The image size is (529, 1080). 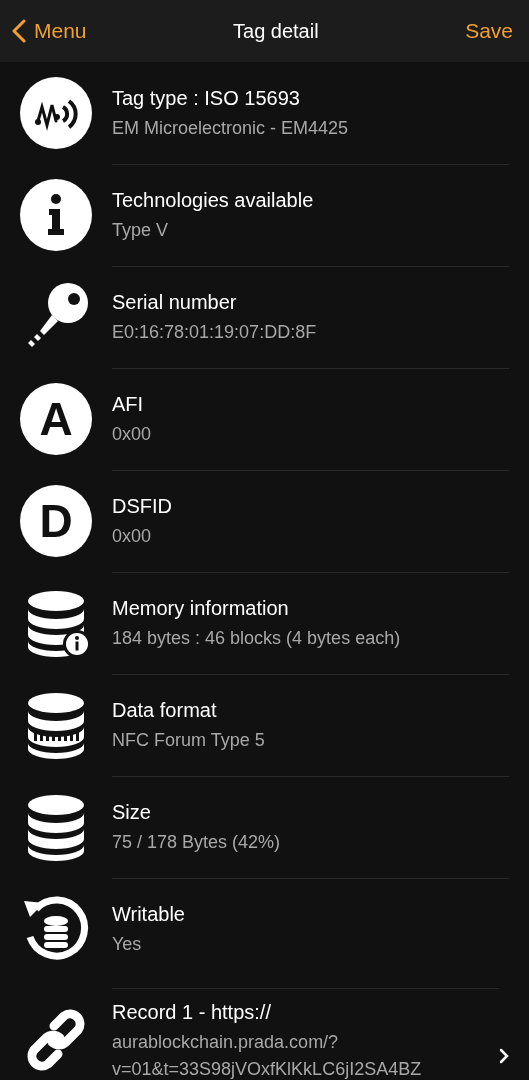 What do you see at coordinates (267, 1068) in the screenshot?
I see `row-detail: v=01&t=33S98jVOxfKlKkLC6jI2SA4BZ` at bounding box center [267, 1068].